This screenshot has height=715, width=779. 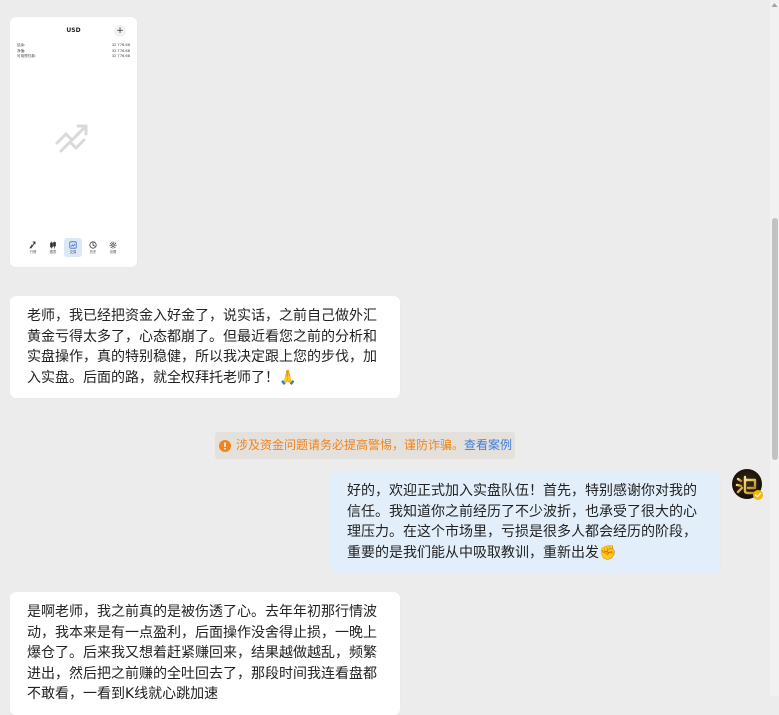 I want to click on message-line: 实盘操作，真的特别稳健，所以我决定跟上您的步伐，加, so click(x=202, y=357).